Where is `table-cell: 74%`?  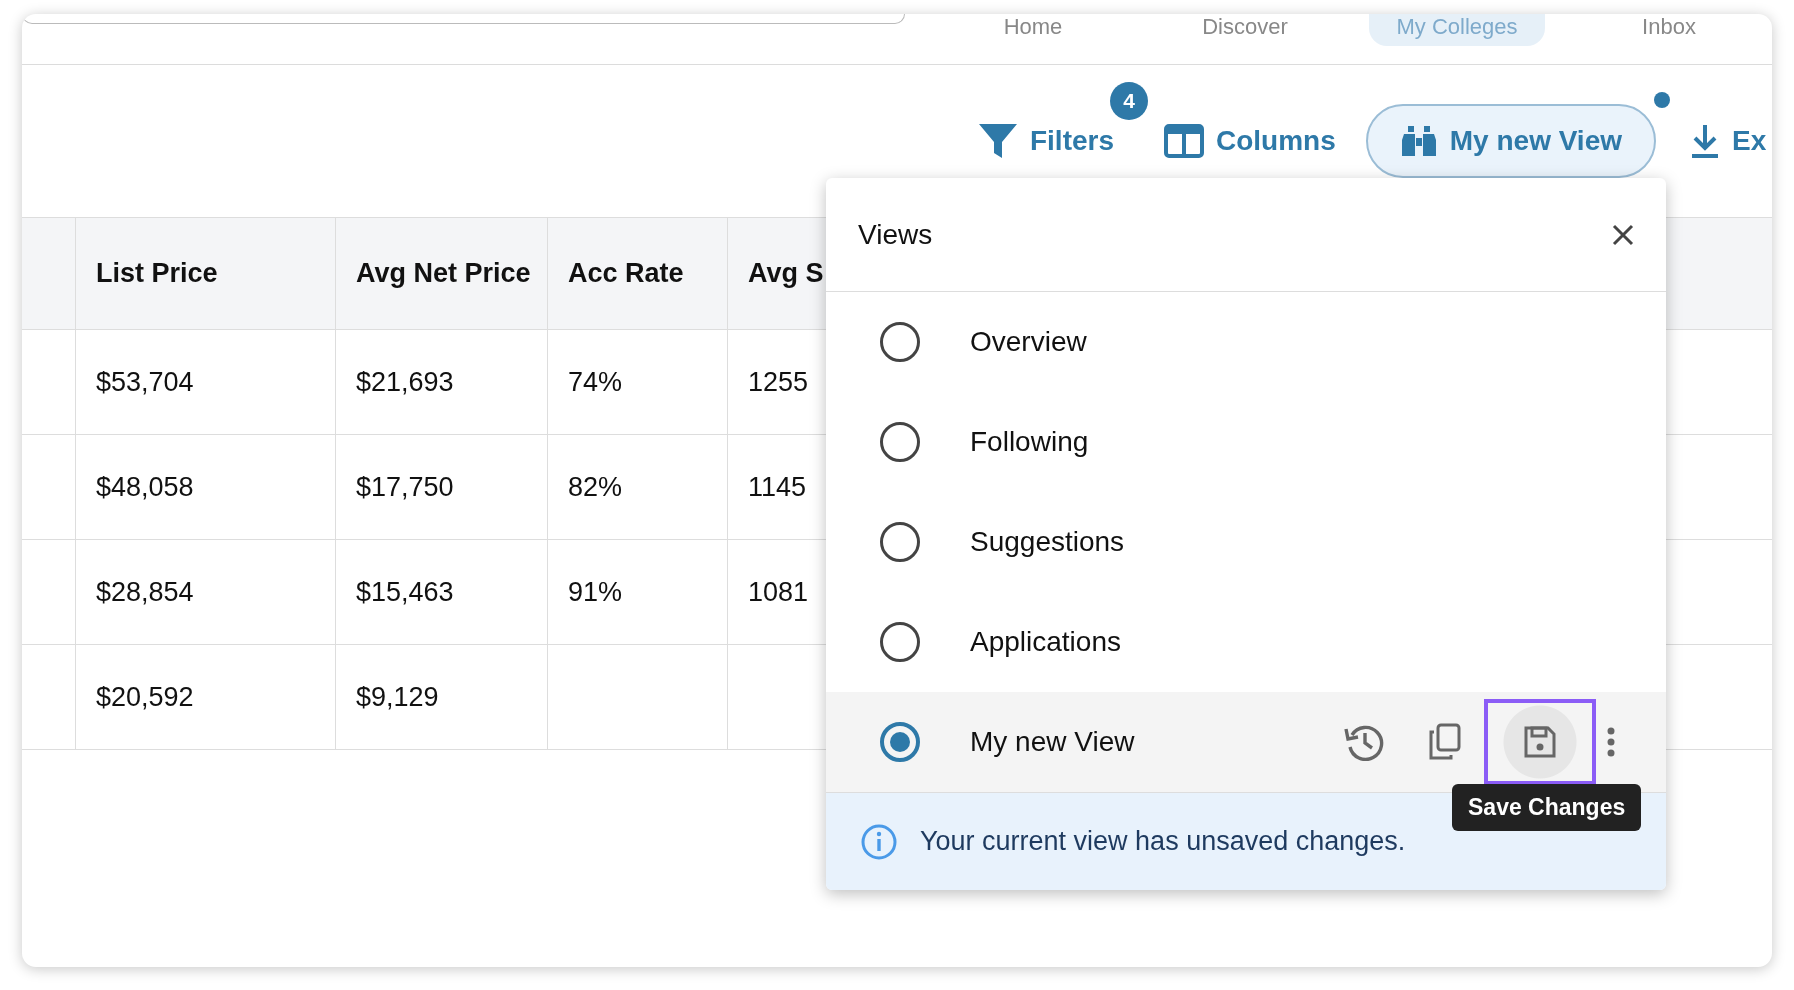 table-cell: 74% is located at coordinates (595, 382).